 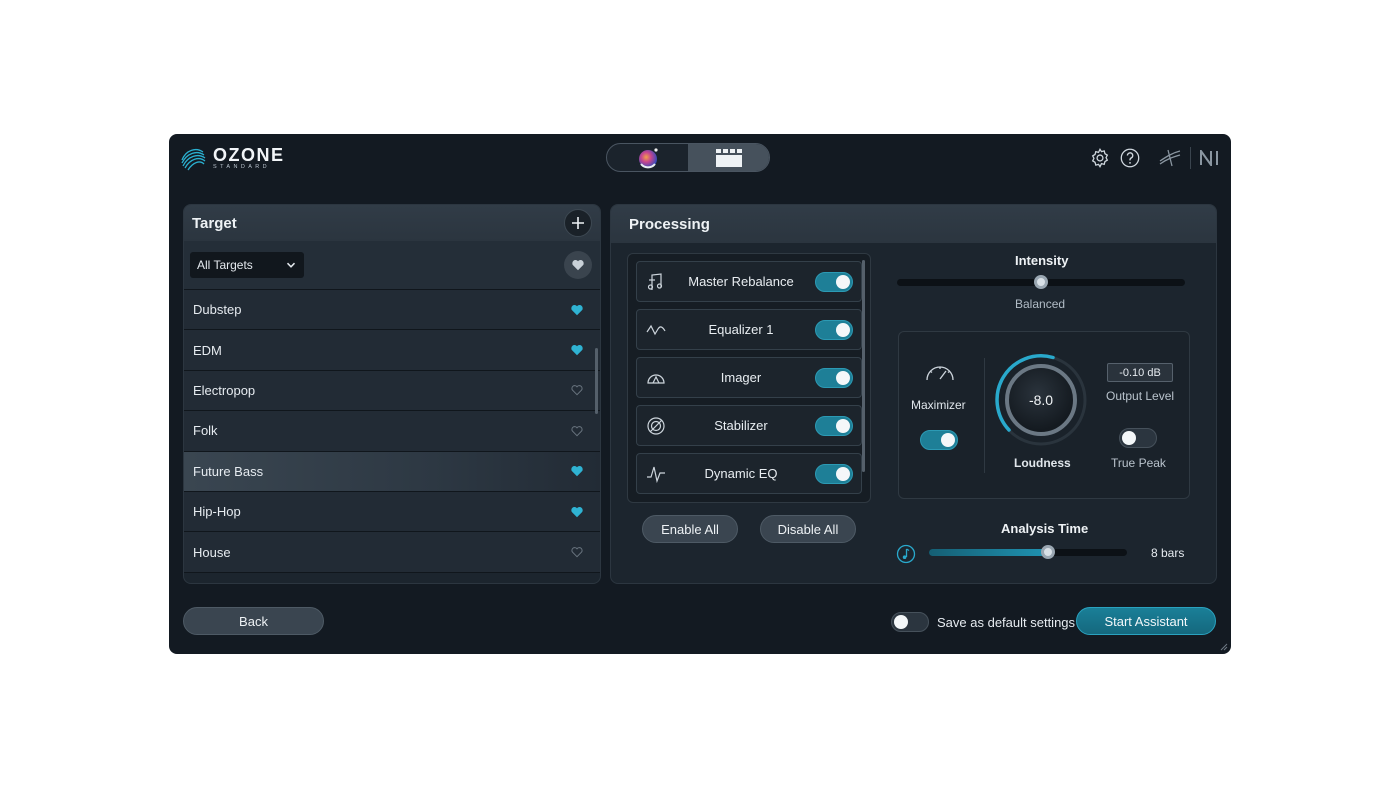 I want to click on izotope-logo-icon, so click(x=1170, y=158).